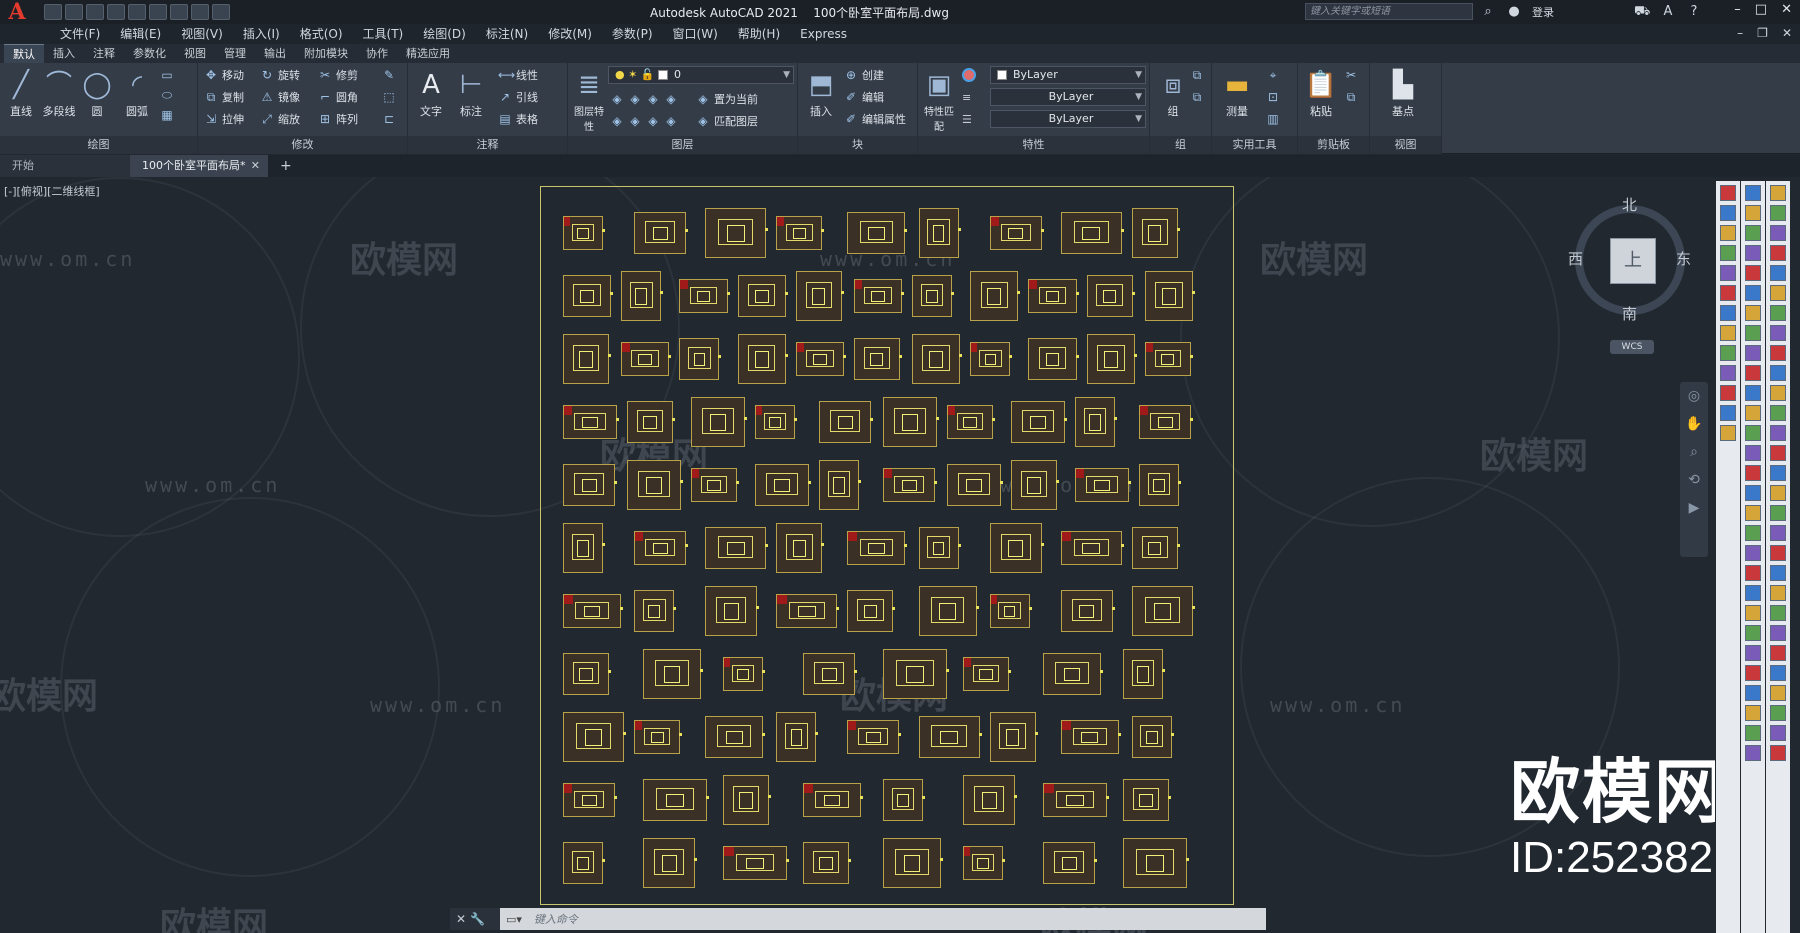  Describe the element at coordinates (1786, 9) in the screenshot. I see `close-icon: ✕` at that location.